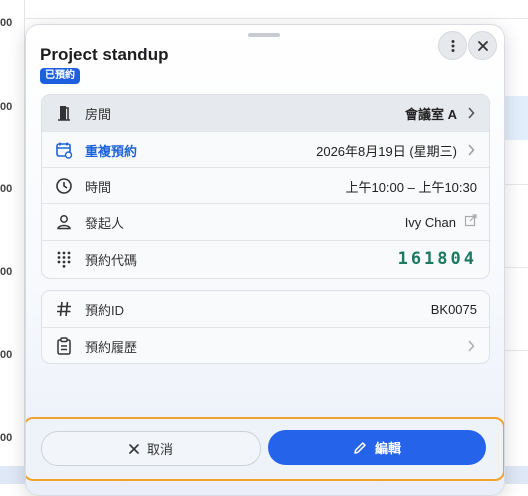 This screenshot has width=528, height=496. I want to click on dialpad-icon, so click(64, 259).